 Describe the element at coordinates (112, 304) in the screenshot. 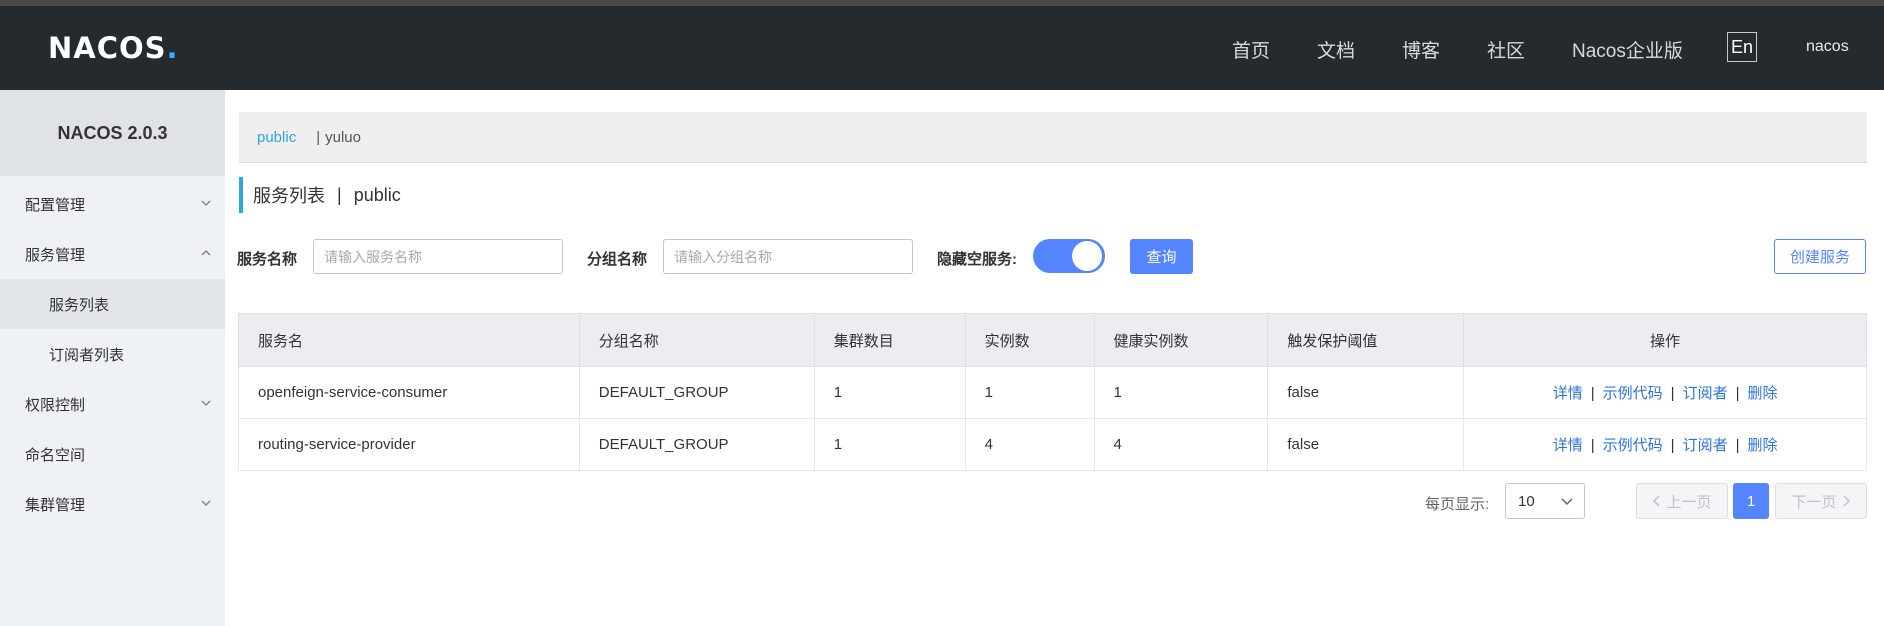

I see `sidebar-item-service-list: 服务列表` at that location.